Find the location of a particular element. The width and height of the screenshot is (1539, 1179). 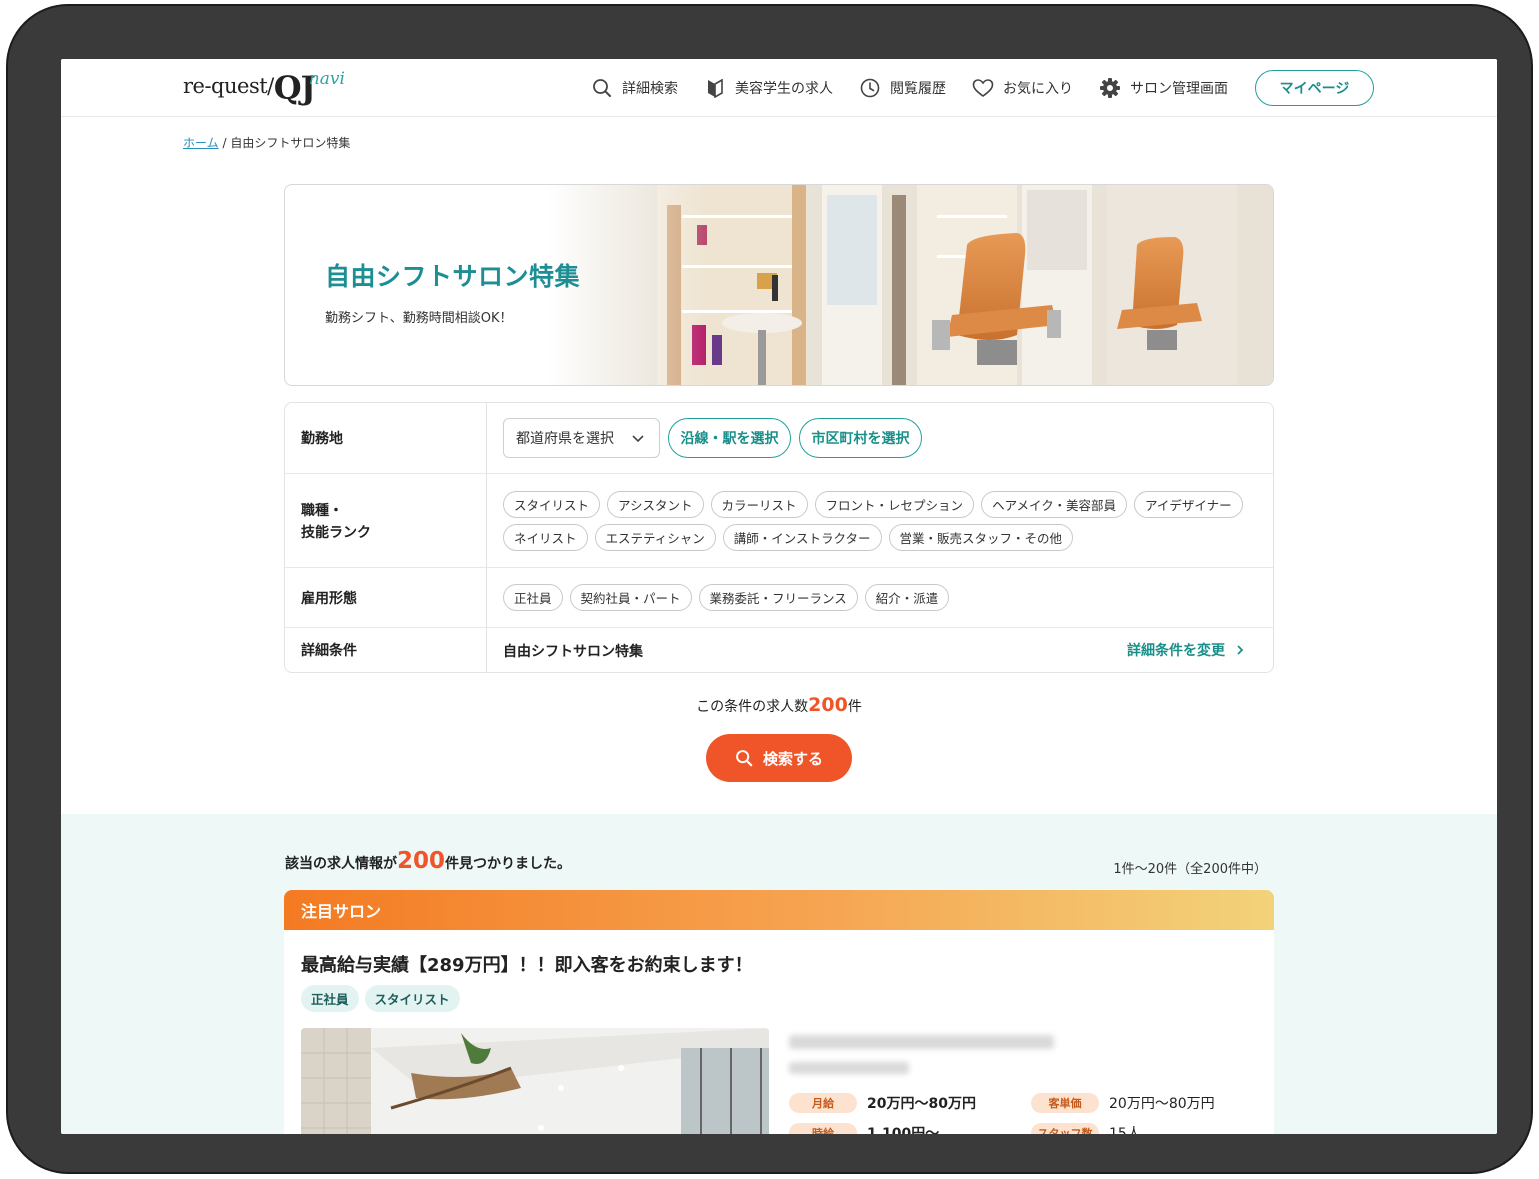

match-count-prefix: この条件の求人数 is located at coordinates (752, 707).